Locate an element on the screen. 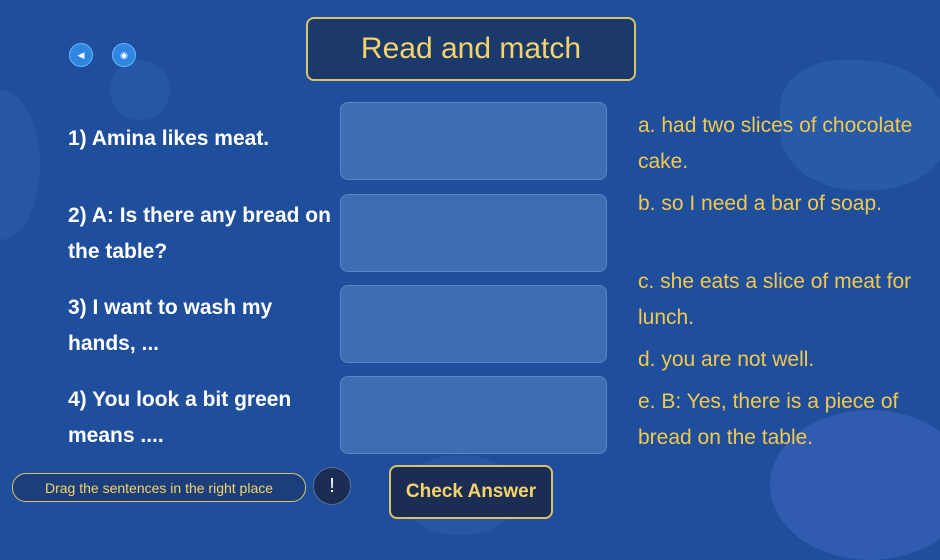 The height and width of the screenshot is (560, 940). answer-a: a. had two slices of chocolate cake. is located at coordinates (778, 144).